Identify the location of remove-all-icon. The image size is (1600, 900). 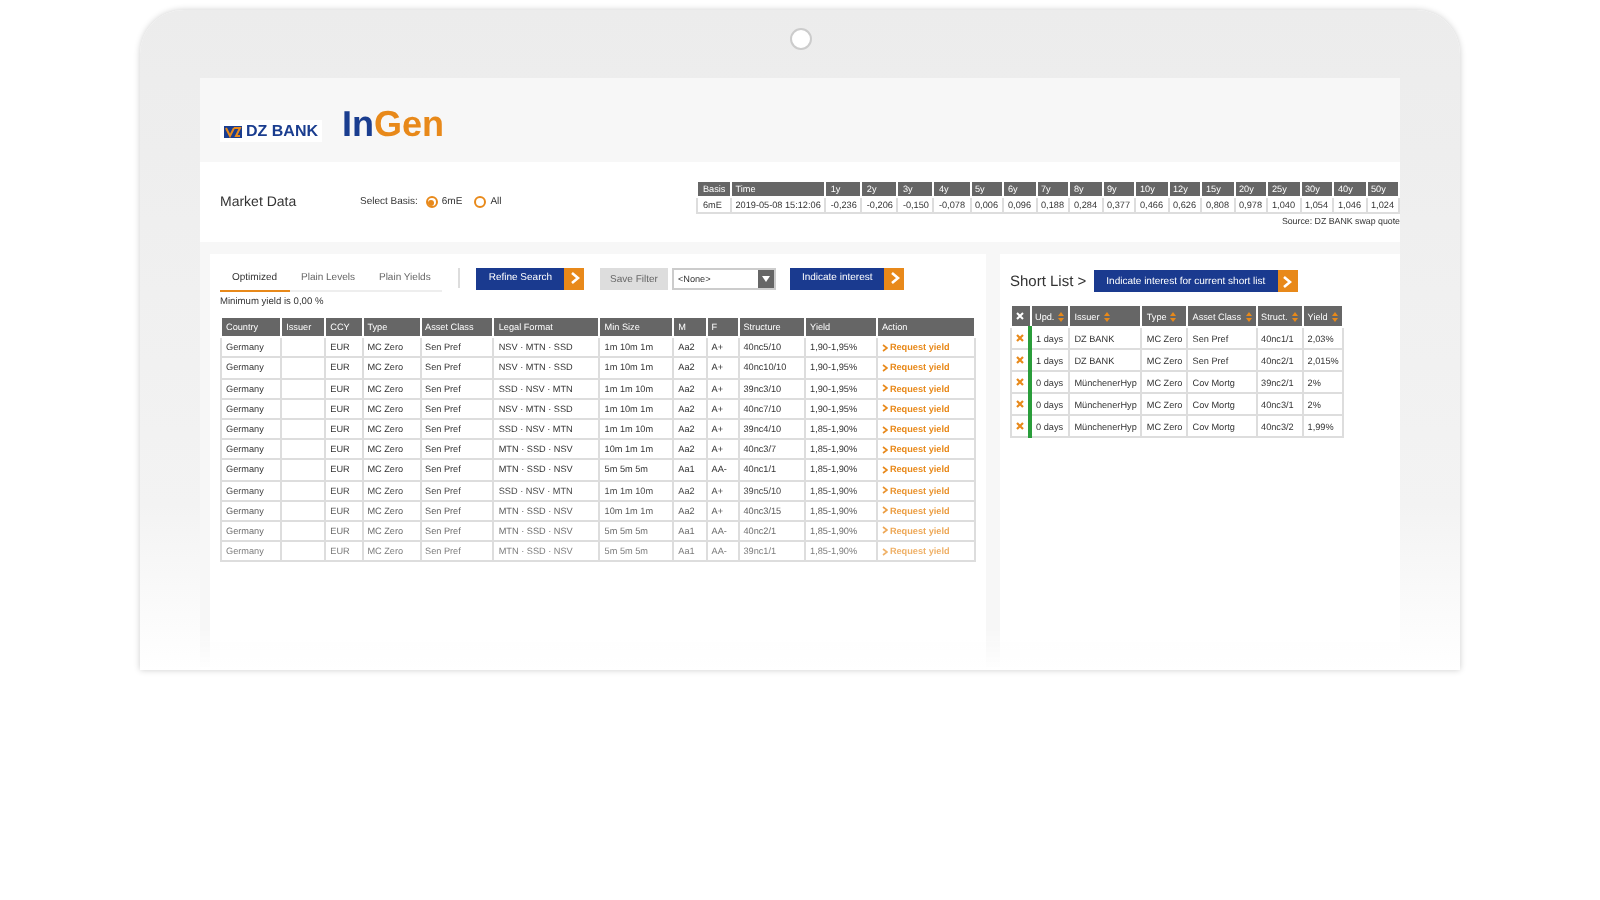
(1020, 315).